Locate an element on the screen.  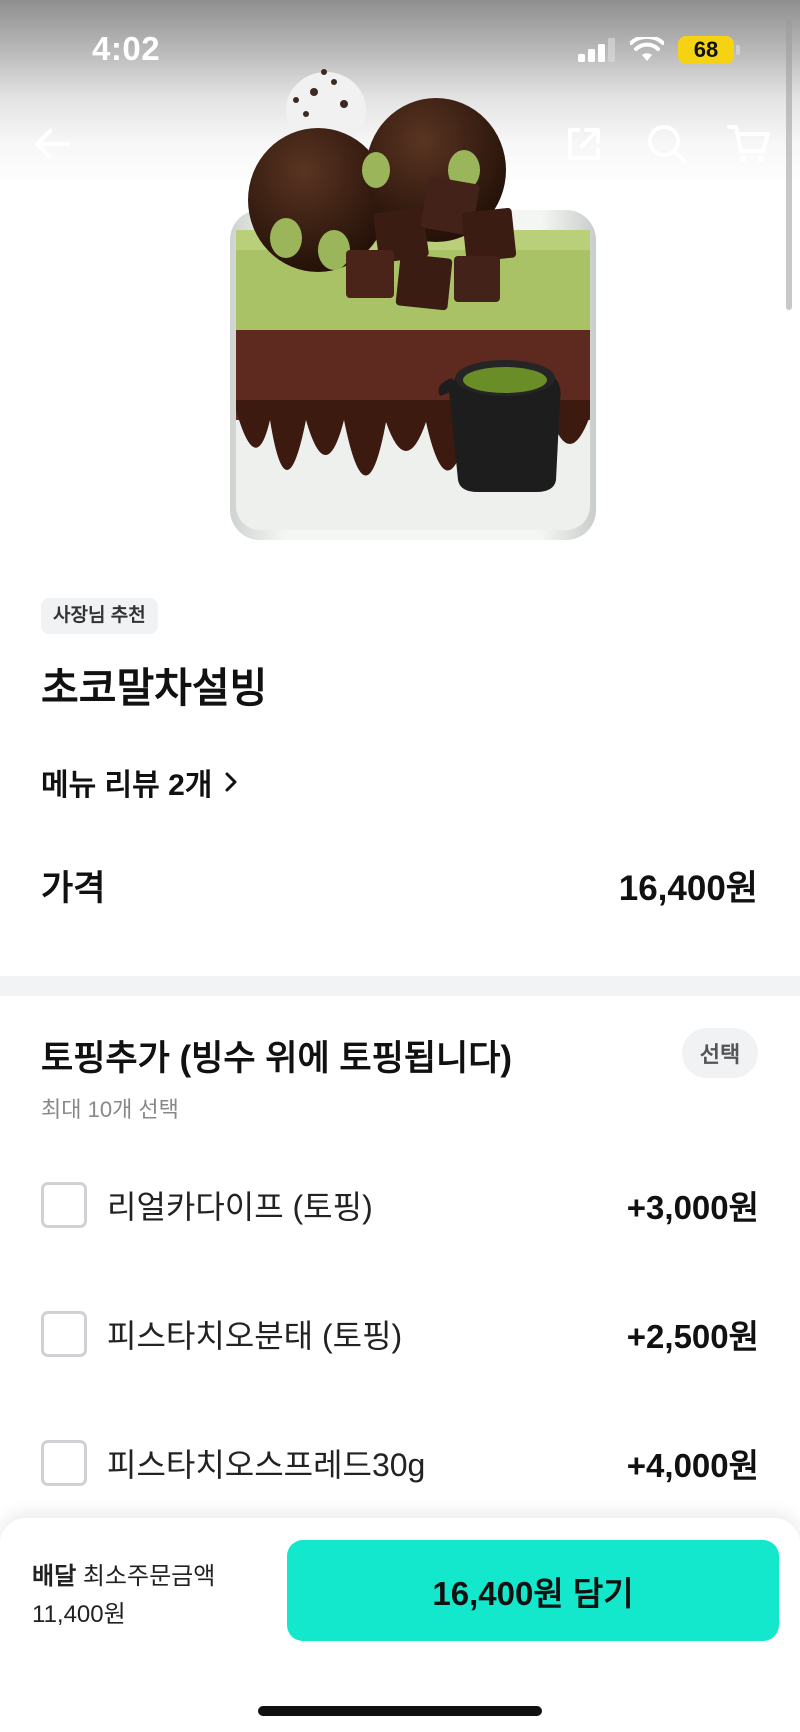
option-price: +2,500원 is located at coordinates (692, 1336).